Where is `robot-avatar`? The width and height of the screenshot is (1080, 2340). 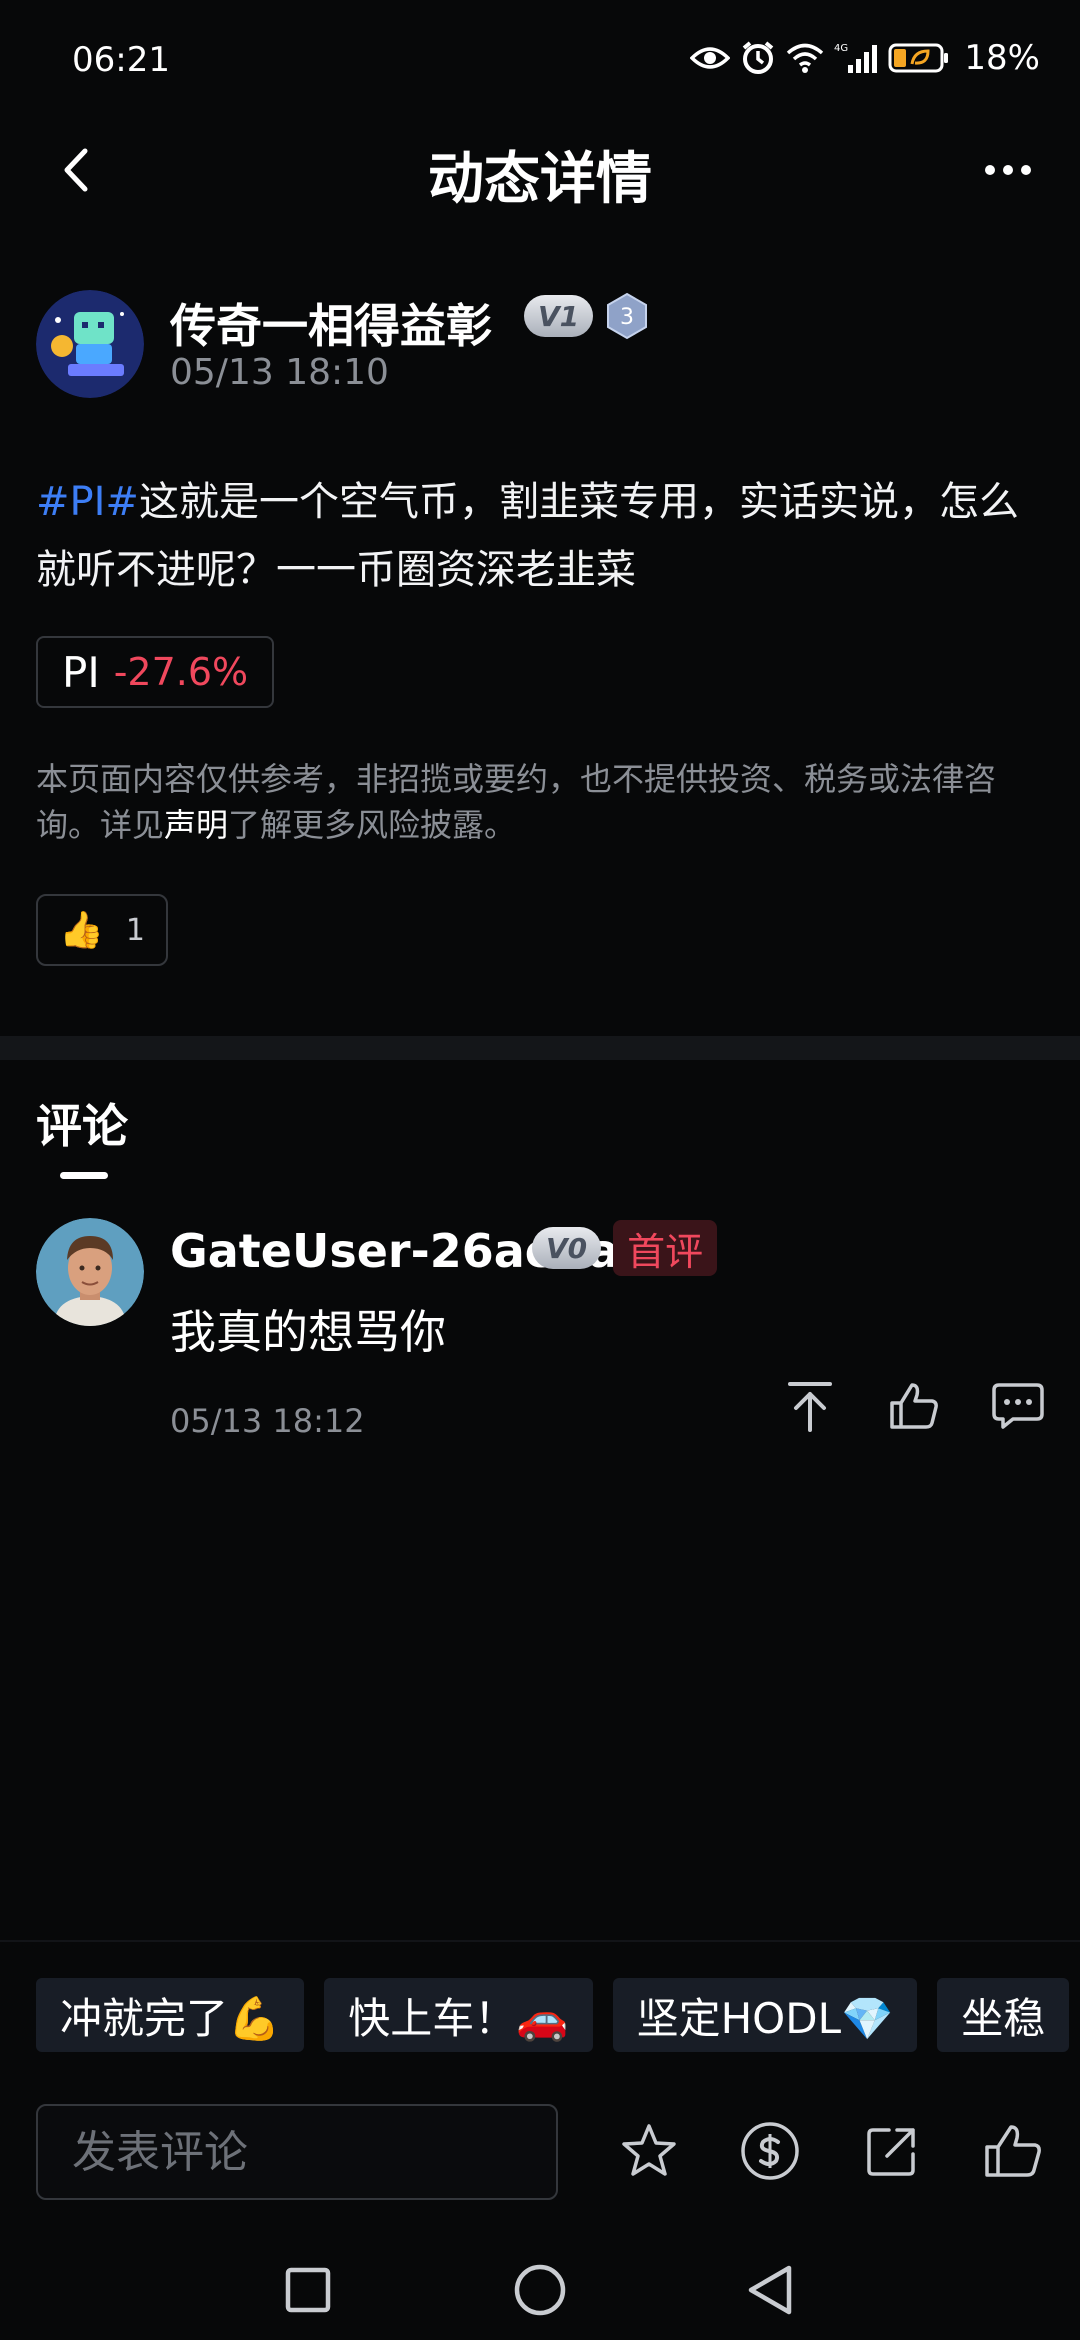 robot-avatar is located at coordinates (90, 344).